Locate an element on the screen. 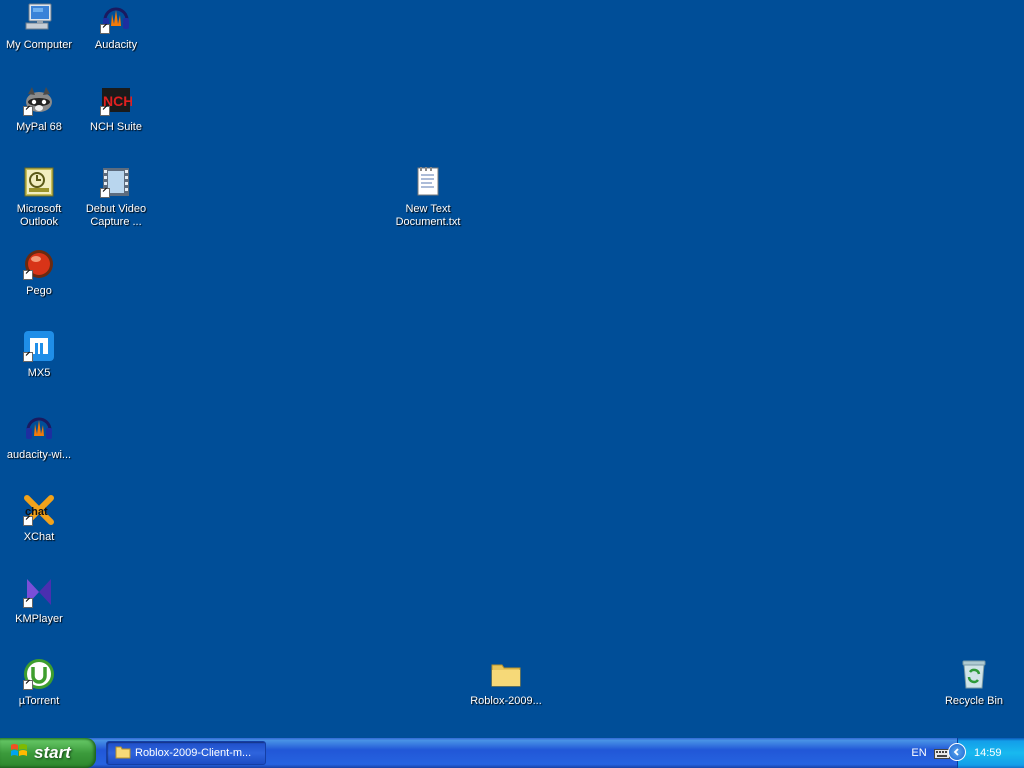 The width and height of the screenshot is (1024, 768). recycle-bin-icon is located at coordinates (974, 674).